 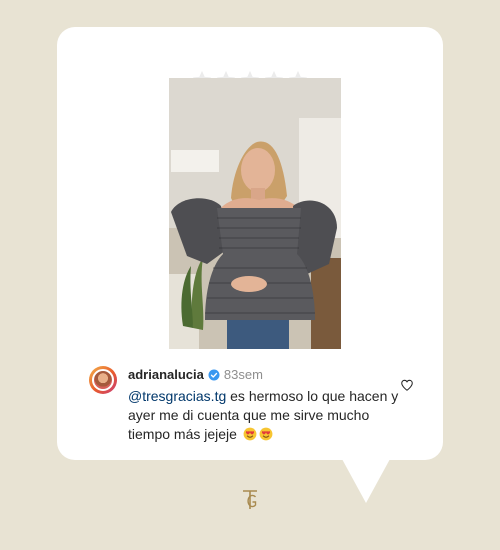 What do you see at coordinates (103, 380) in the screenshot?
I see `avatar` at bounding box center [103, 380].